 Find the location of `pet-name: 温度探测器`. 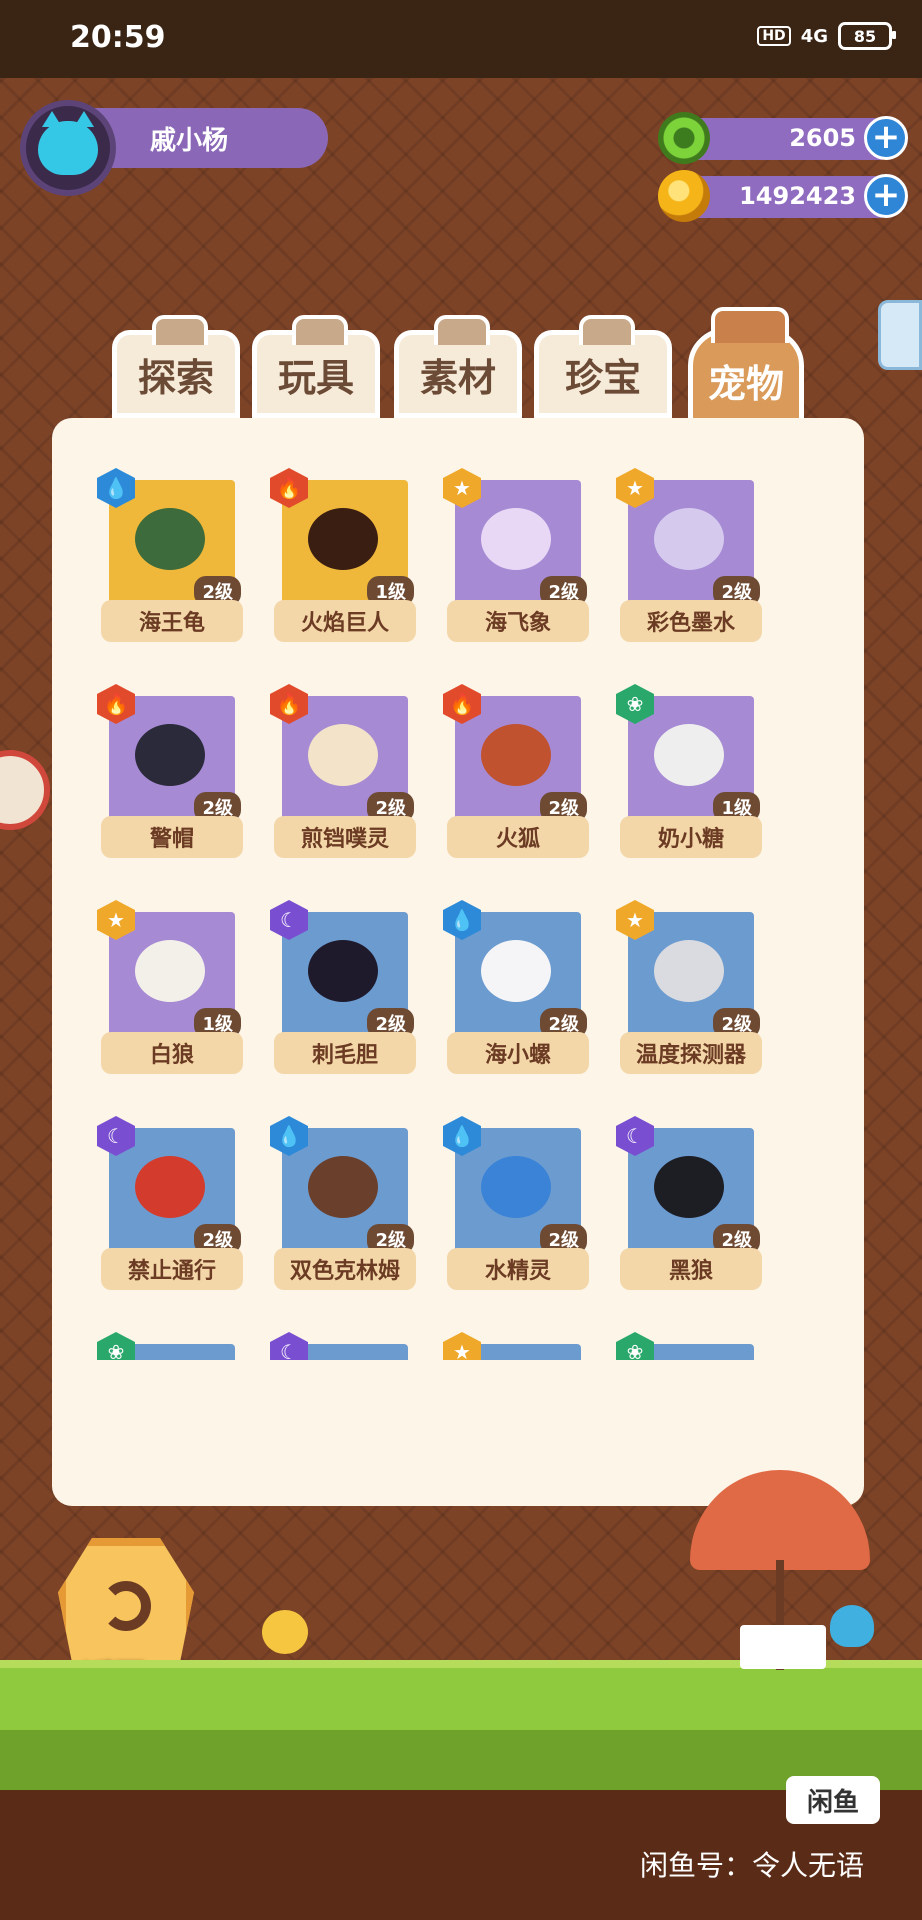

pet-name: 温度探测器 is located at coordinates (691, 1053).